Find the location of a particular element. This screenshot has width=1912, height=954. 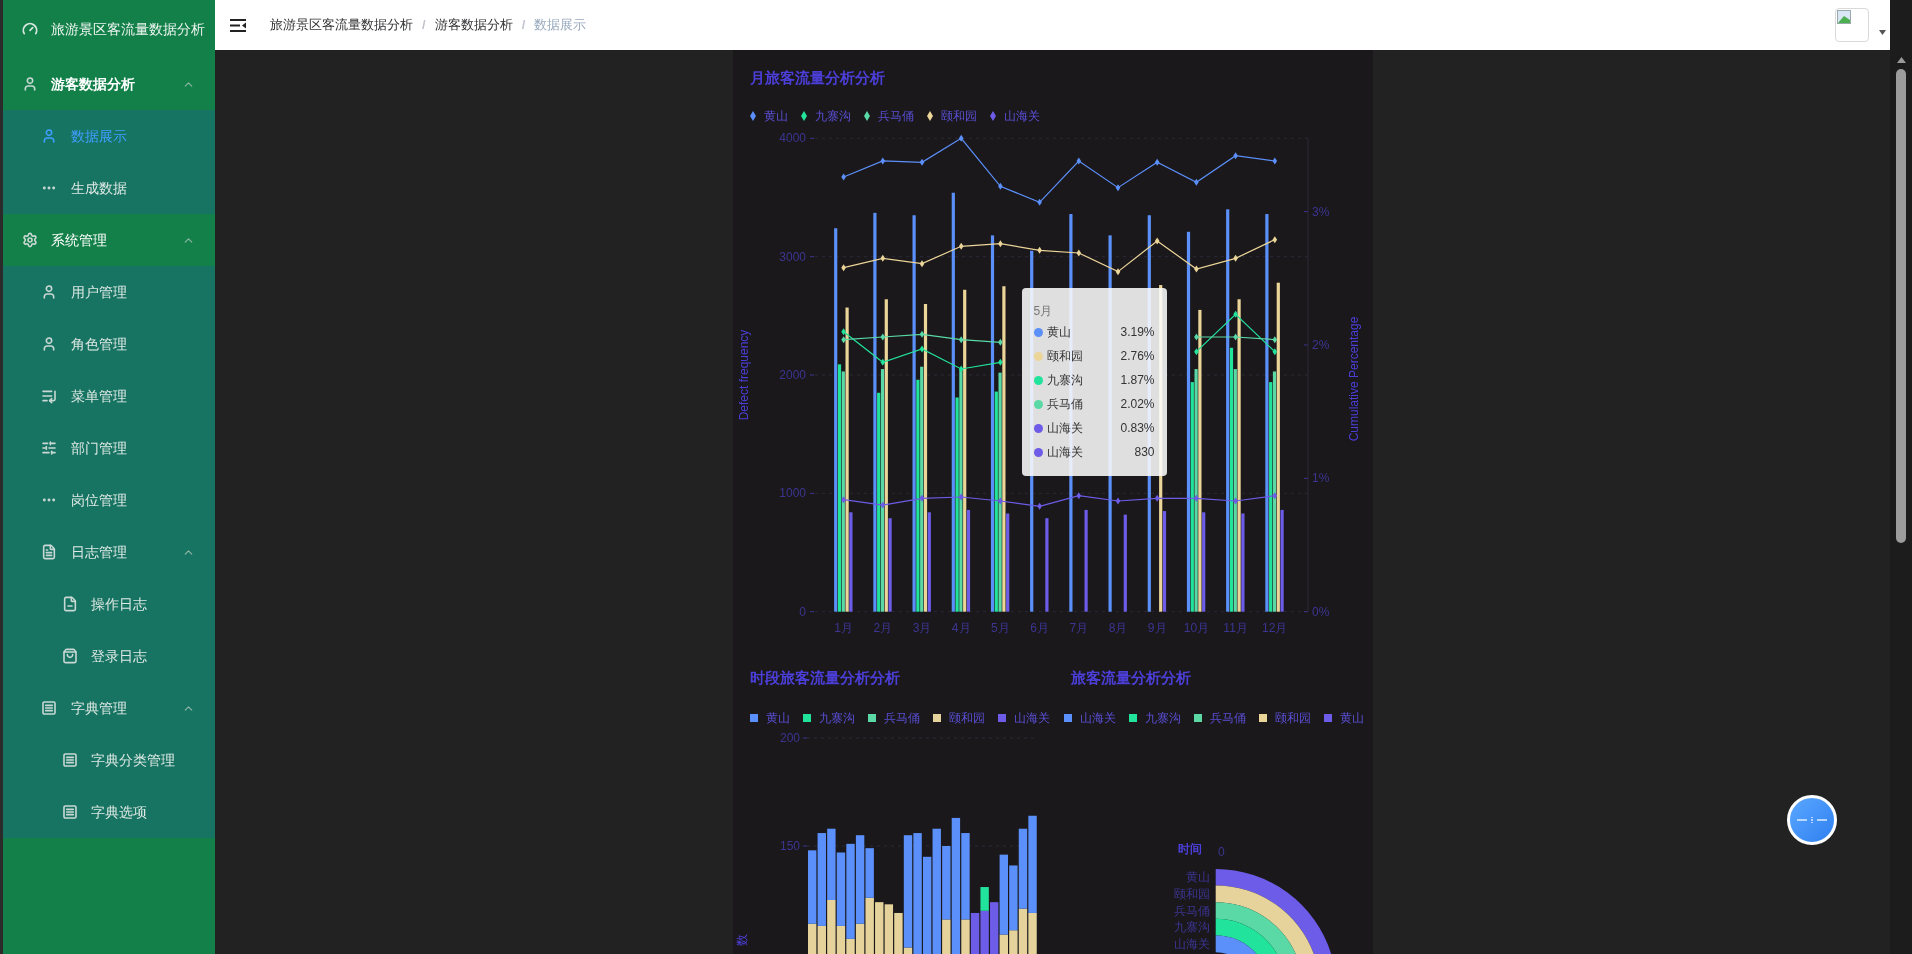

tick-label: 8月 is located at coordinates (1117, 628).